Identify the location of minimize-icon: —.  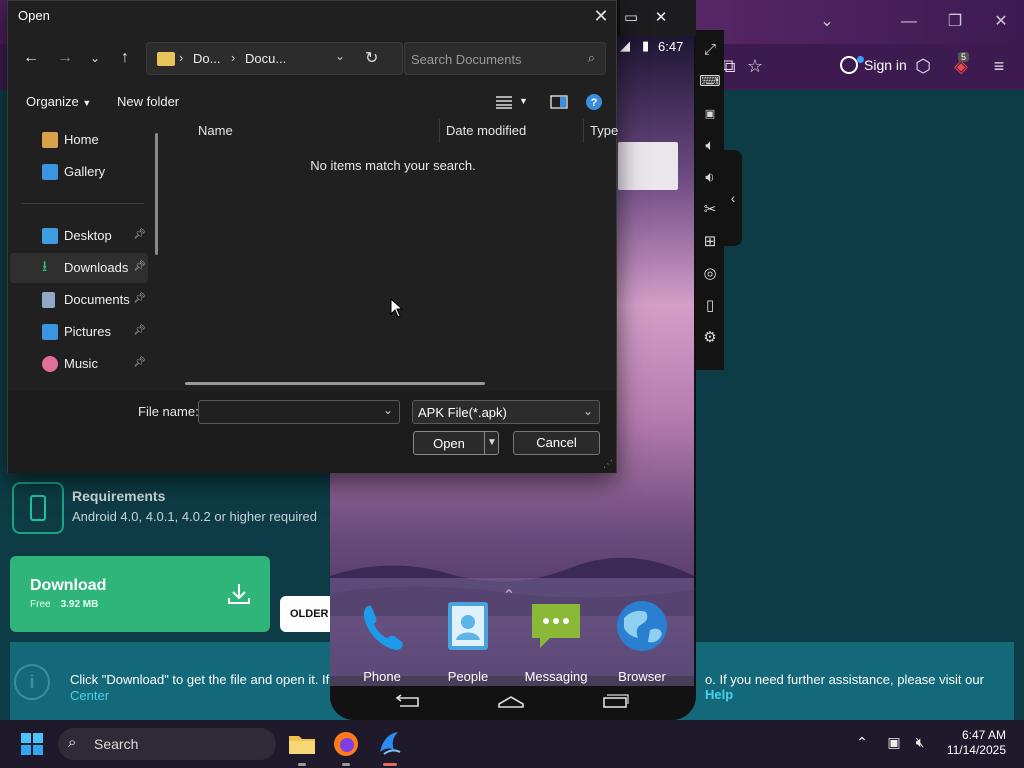
(909, 22).